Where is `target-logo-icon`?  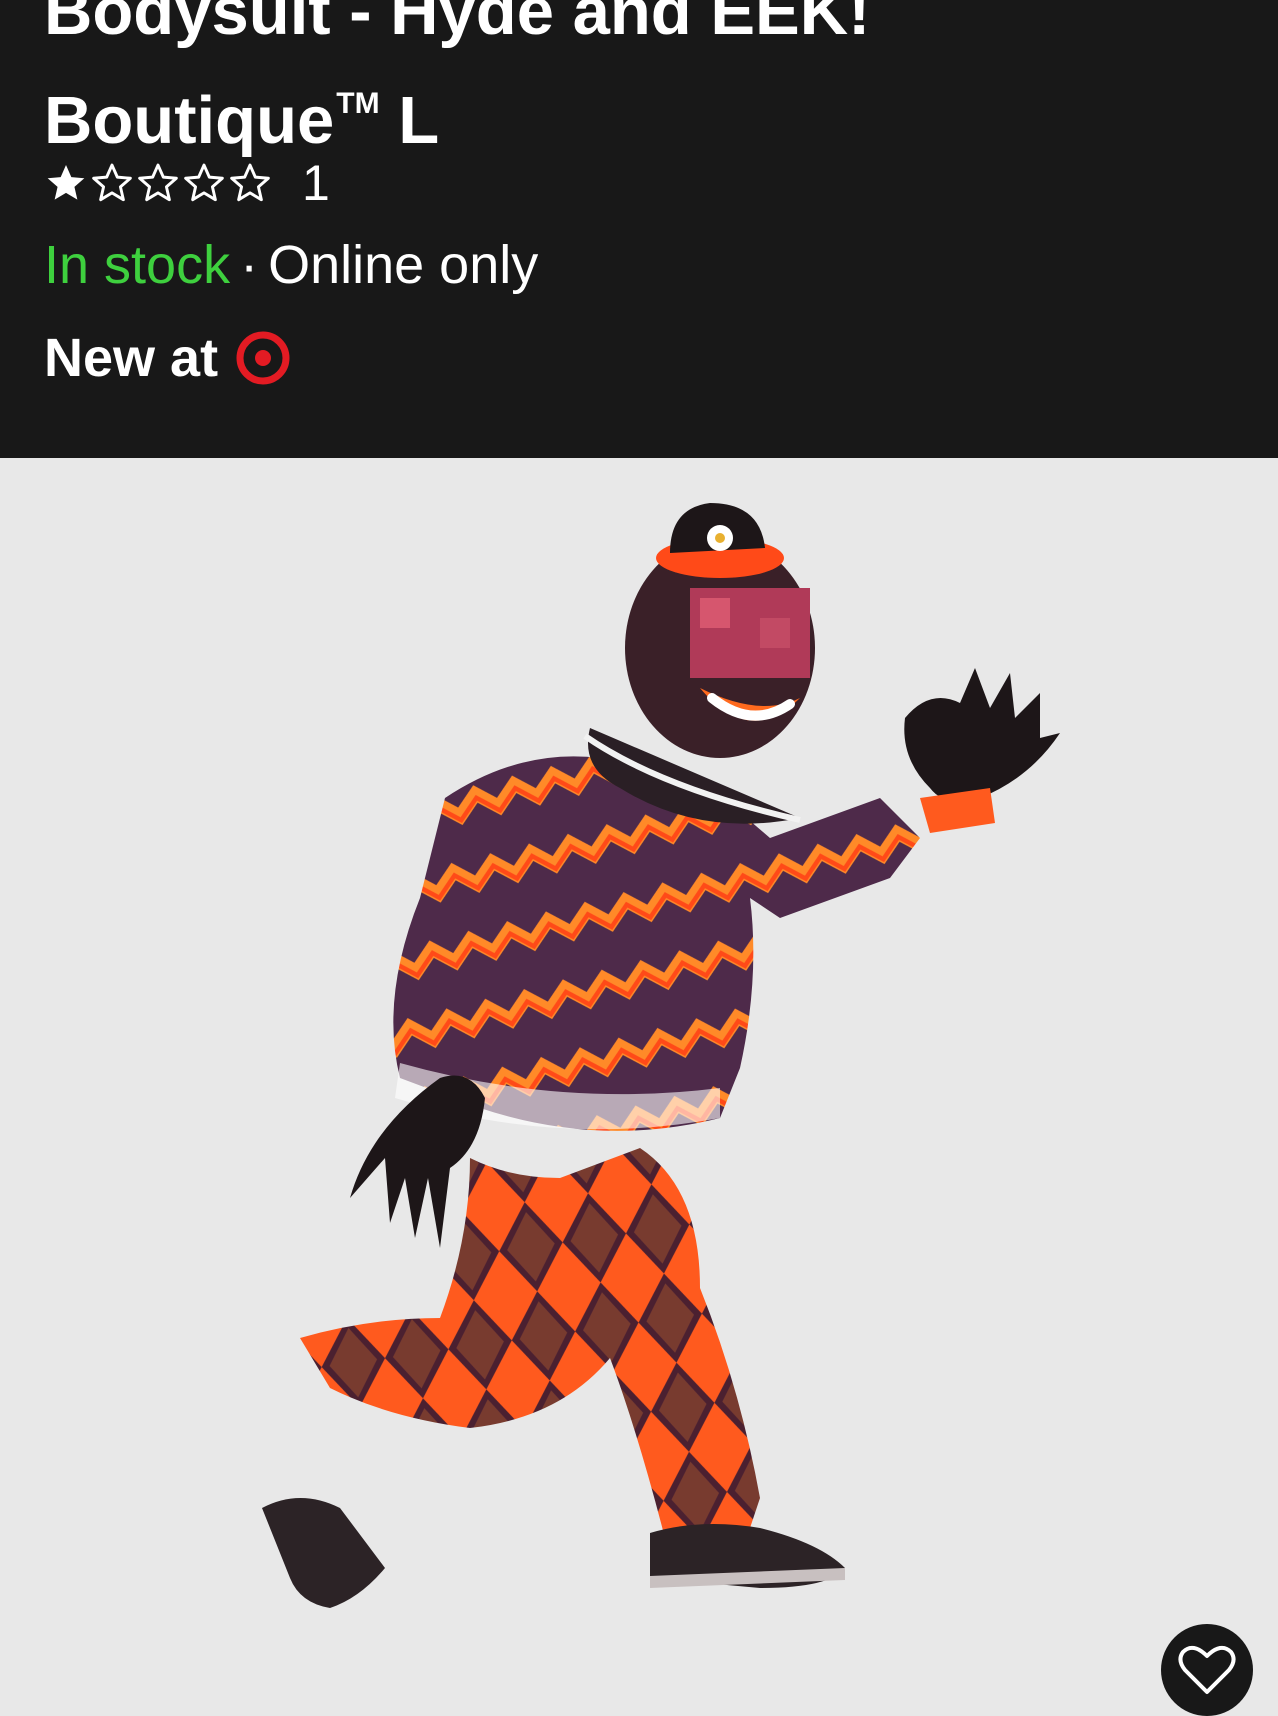 target-logo-icon is located at coordinates (263, 358).